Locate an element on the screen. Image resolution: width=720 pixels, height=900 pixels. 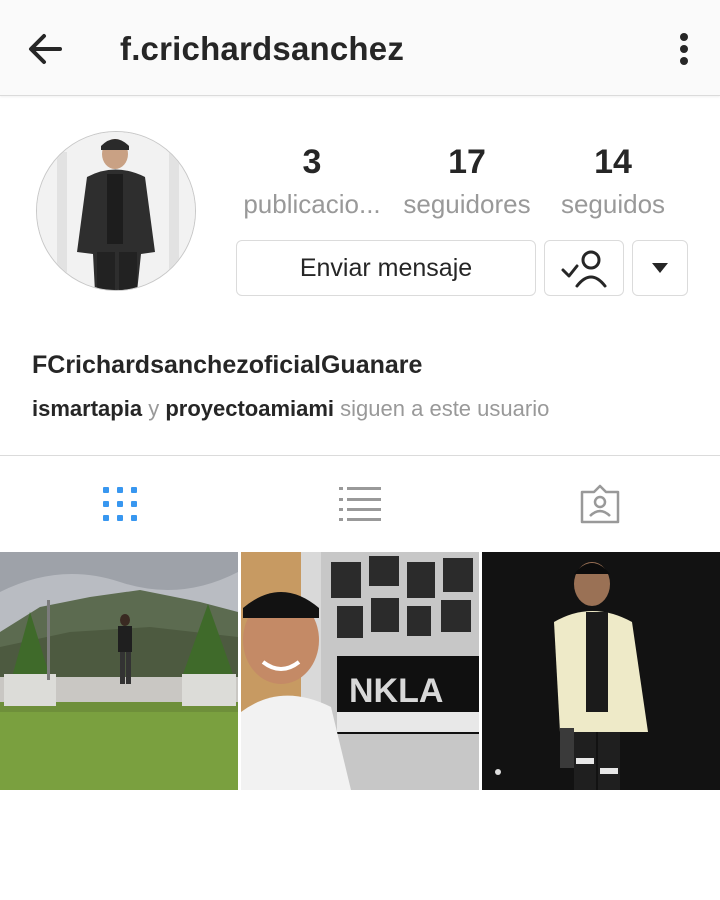
options-menu-button is located at coordinates (684, 49).